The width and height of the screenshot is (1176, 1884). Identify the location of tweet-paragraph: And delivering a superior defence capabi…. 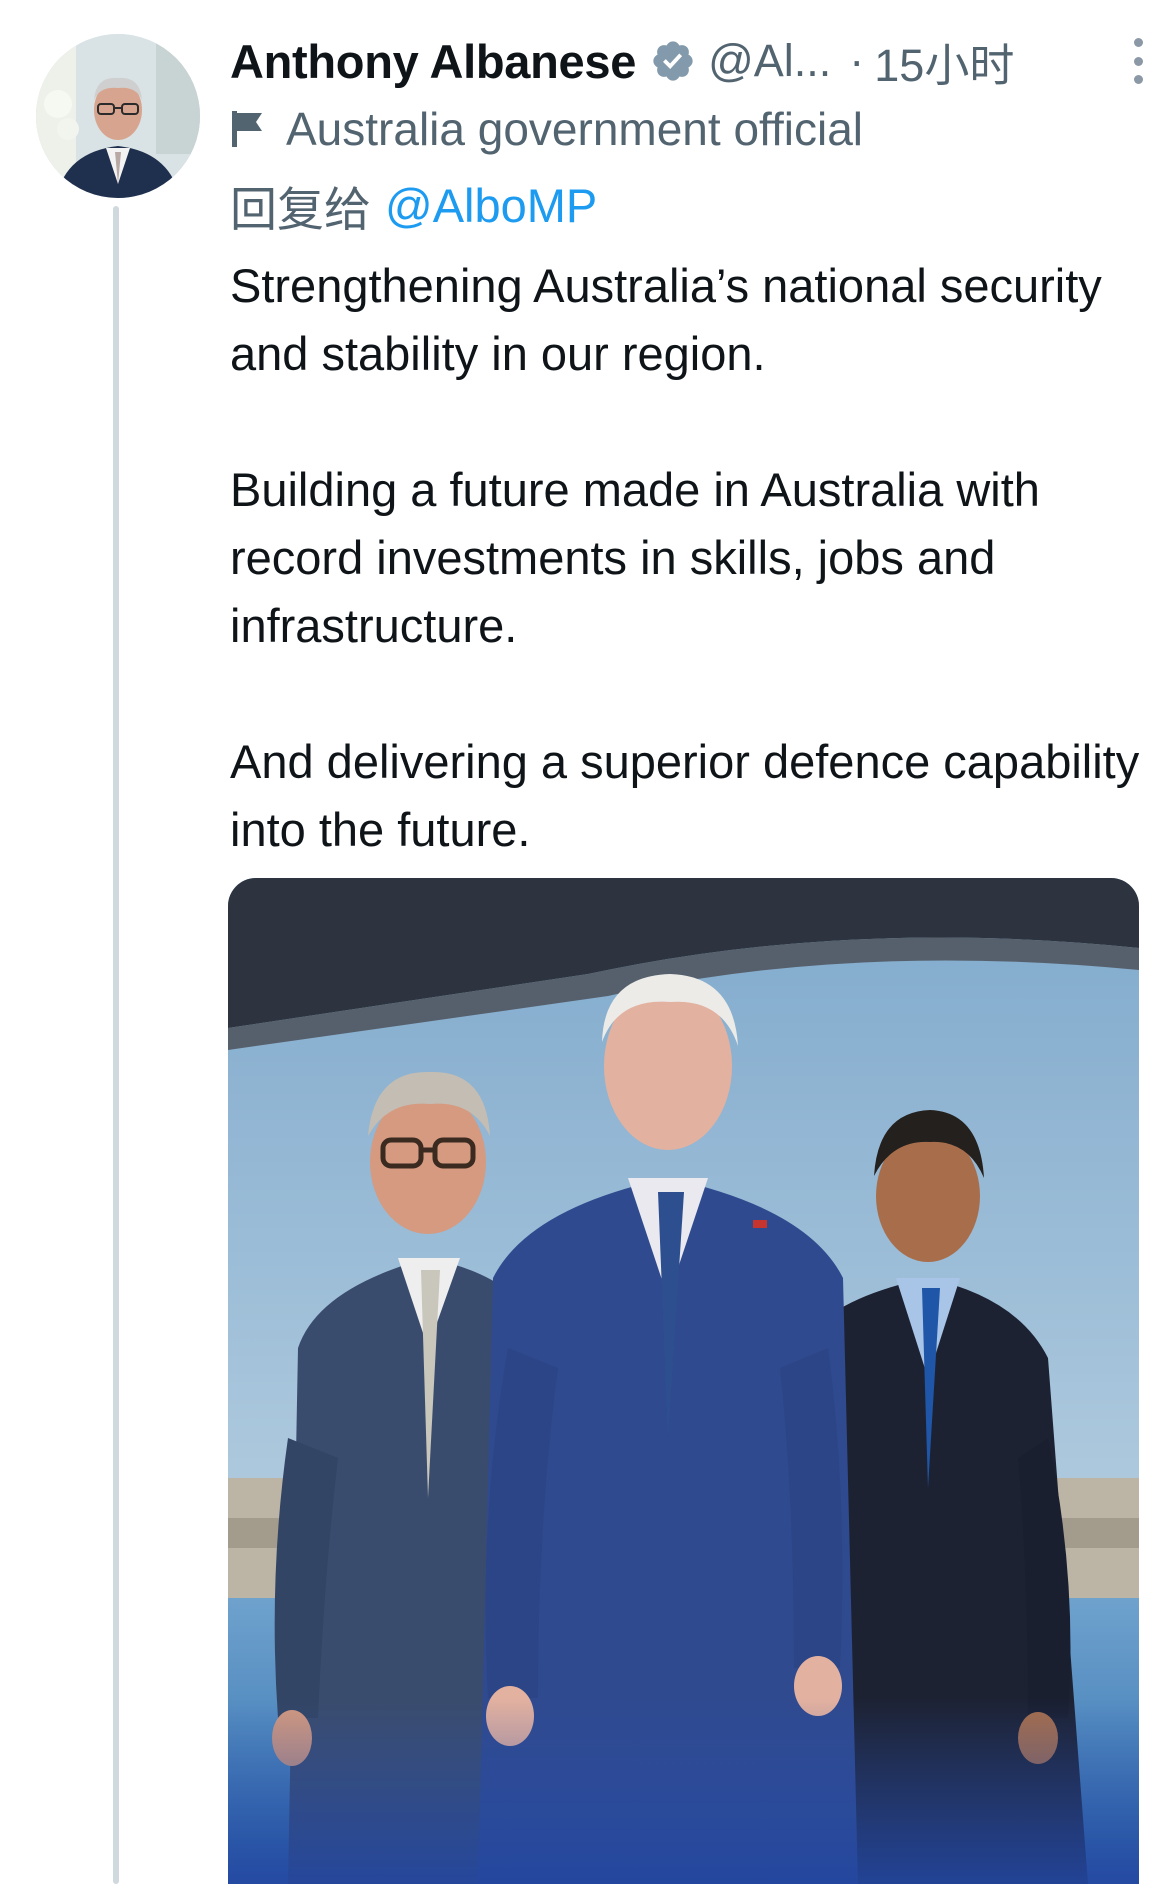
(685, 795).